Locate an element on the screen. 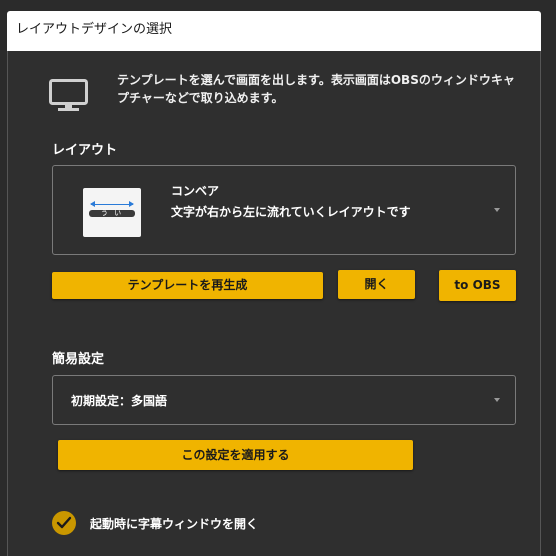 The image size is (556, 556). thumbnail-arrow-right is located at coordinates (131, 204).